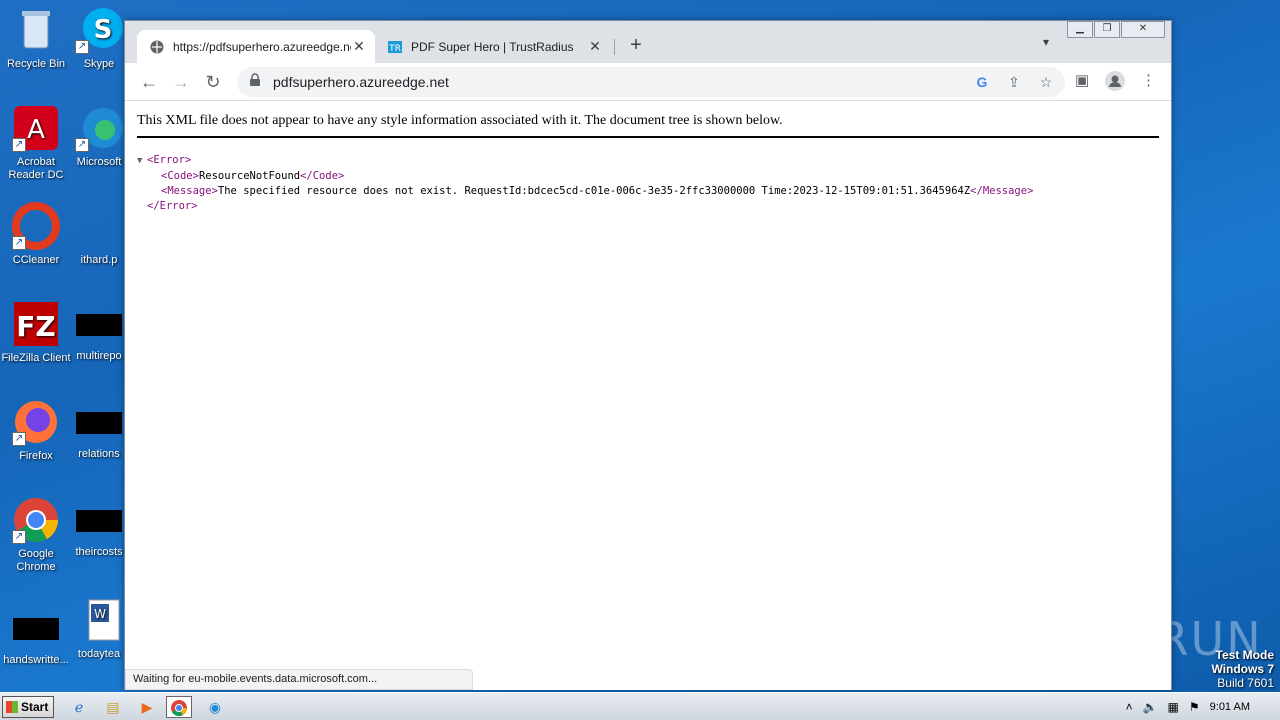 This screenshot has height=720, width=1280. What do you see at coordinates (1014, 82) in the screenshot?
I see `share-icon: ⇪` at bounding box center [1014, 82].